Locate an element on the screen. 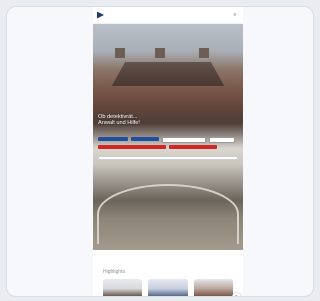 This screenshot has width=320, height=301. highlights-carousel is located at coordinates (168, 287).